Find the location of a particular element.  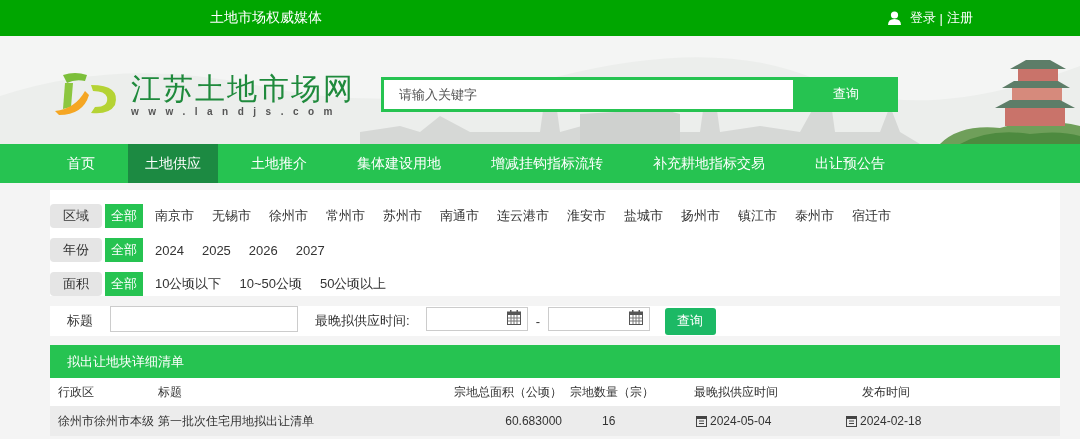

slogan: 土地市场权威媒体 is located at coordinates (266, 18).